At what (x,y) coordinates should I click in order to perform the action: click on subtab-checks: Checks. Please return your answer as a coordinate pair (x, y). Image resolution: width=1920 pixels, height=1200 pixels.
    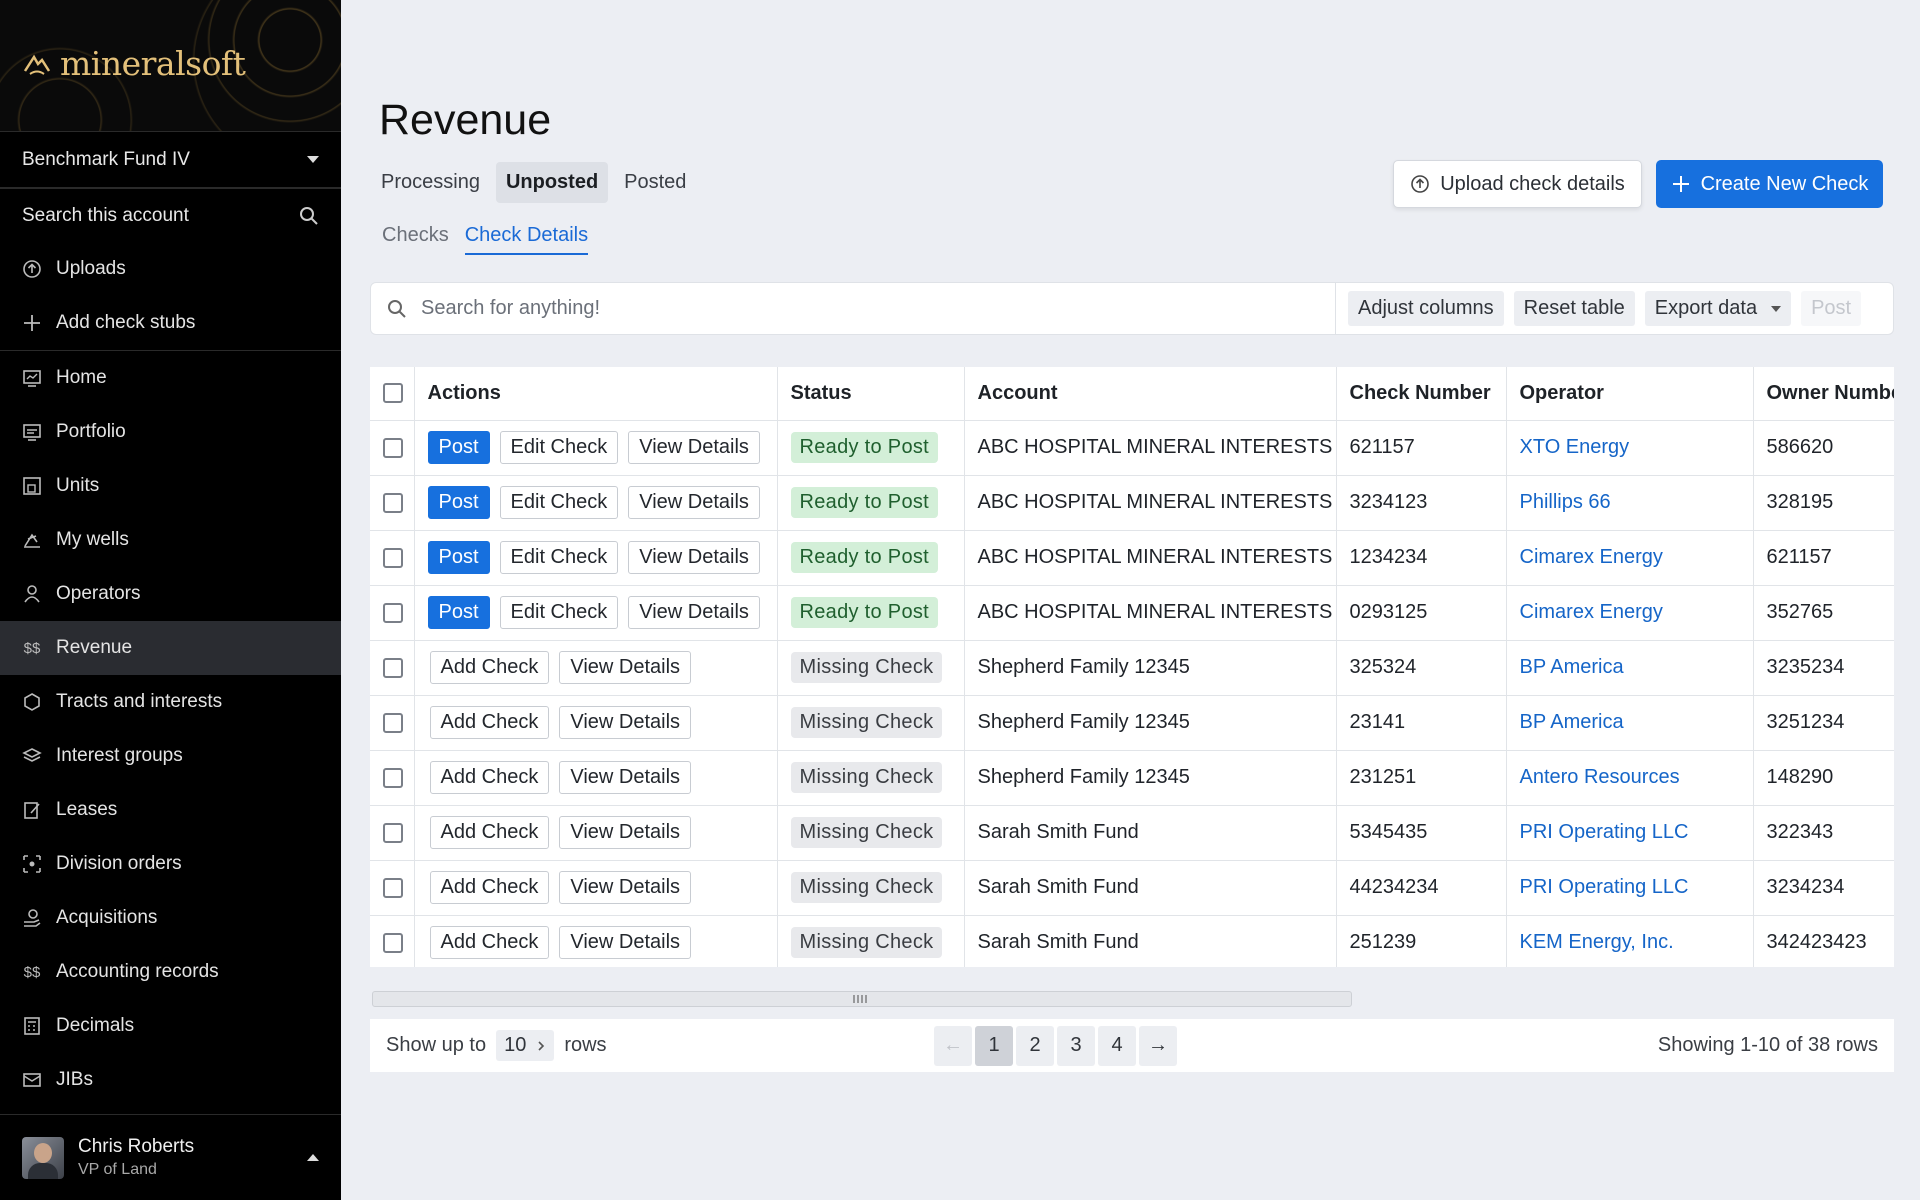
    Looking at the image, I should click on (415, 239).